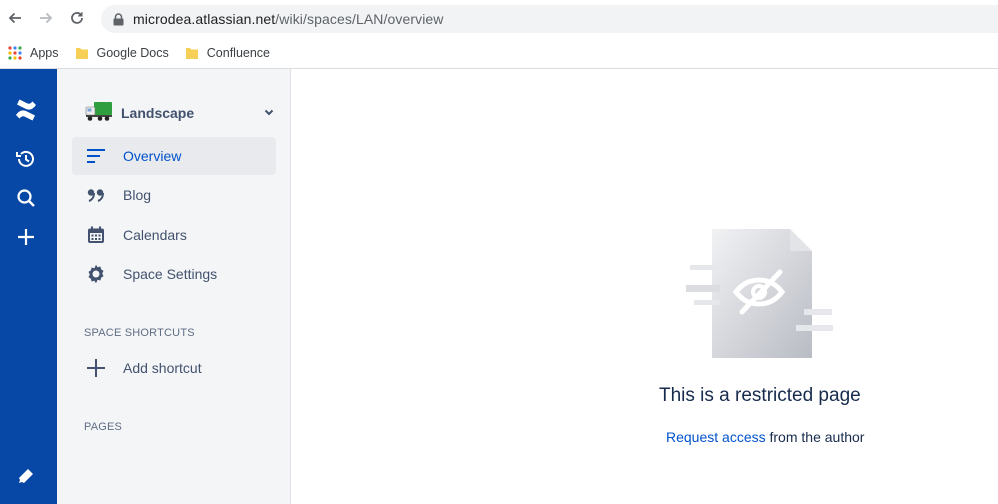 This screenshot has height=504, width=998. Describe the element at coordinates (44, 53) in the screenshot. I see `bookmark-label: Apps` at that location.